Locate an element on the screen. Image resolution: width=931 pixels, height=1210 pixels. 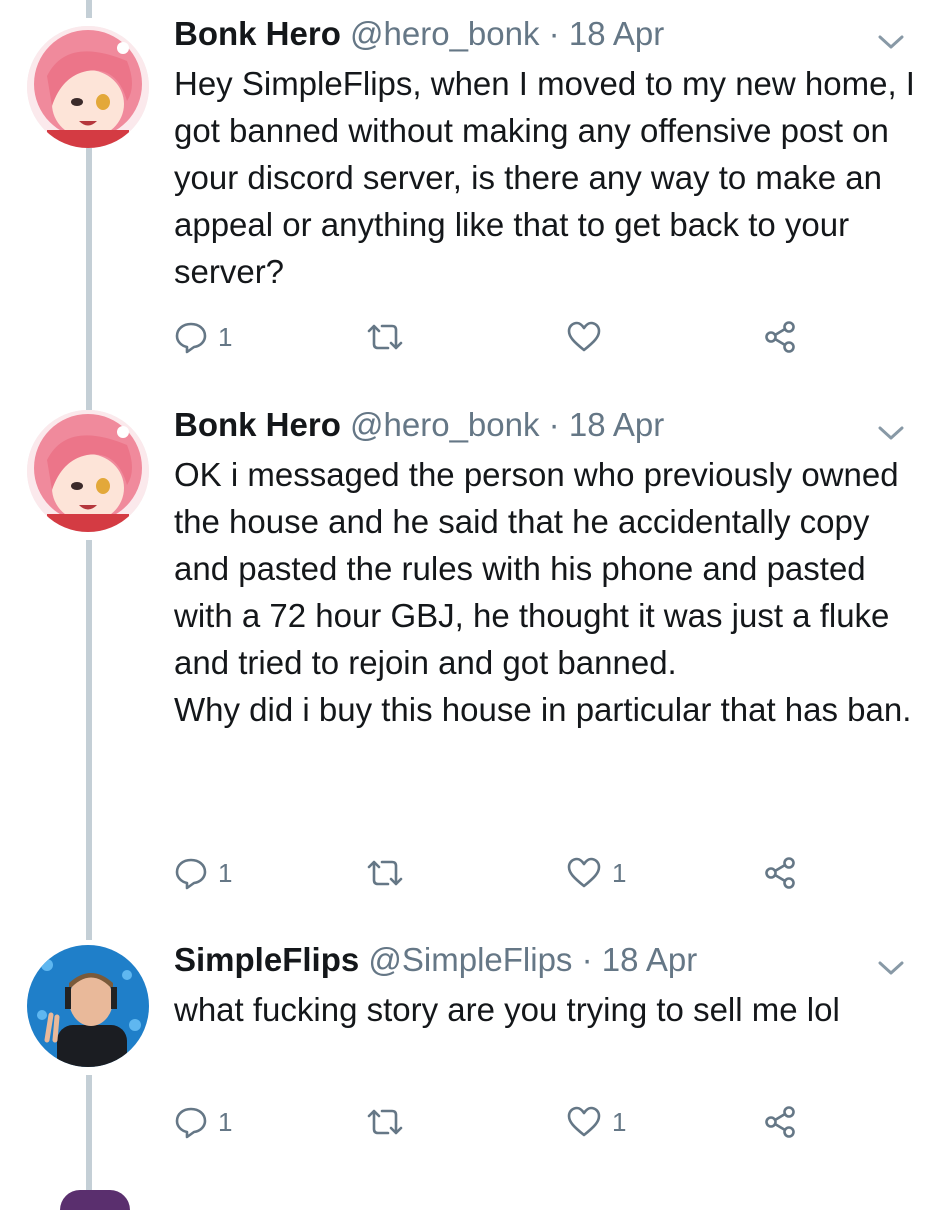
like-button is located at coordinates (589, 337).